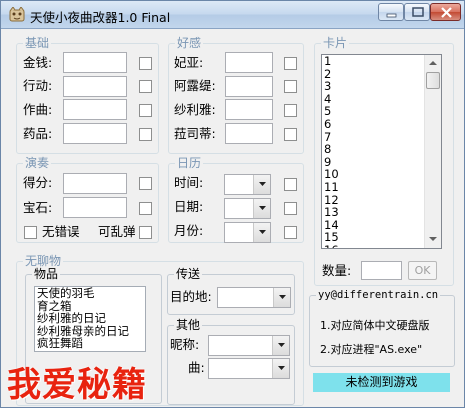 Image resolution: width=465 pixels, height=408 pixels. I want to click on title-bar: 天使小夜曲改器1.0 Final, so click(232, 15).